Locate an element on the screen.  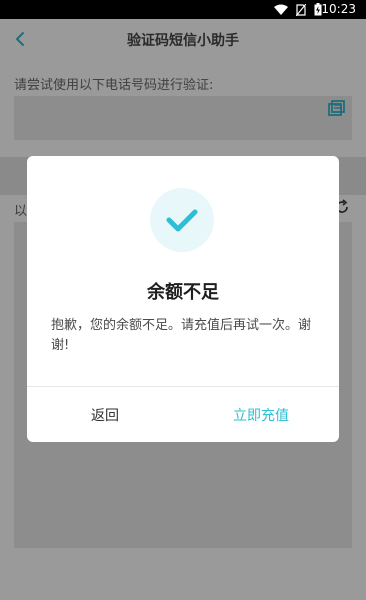
status-time: 10:23 is located at coordinates (338, 9).